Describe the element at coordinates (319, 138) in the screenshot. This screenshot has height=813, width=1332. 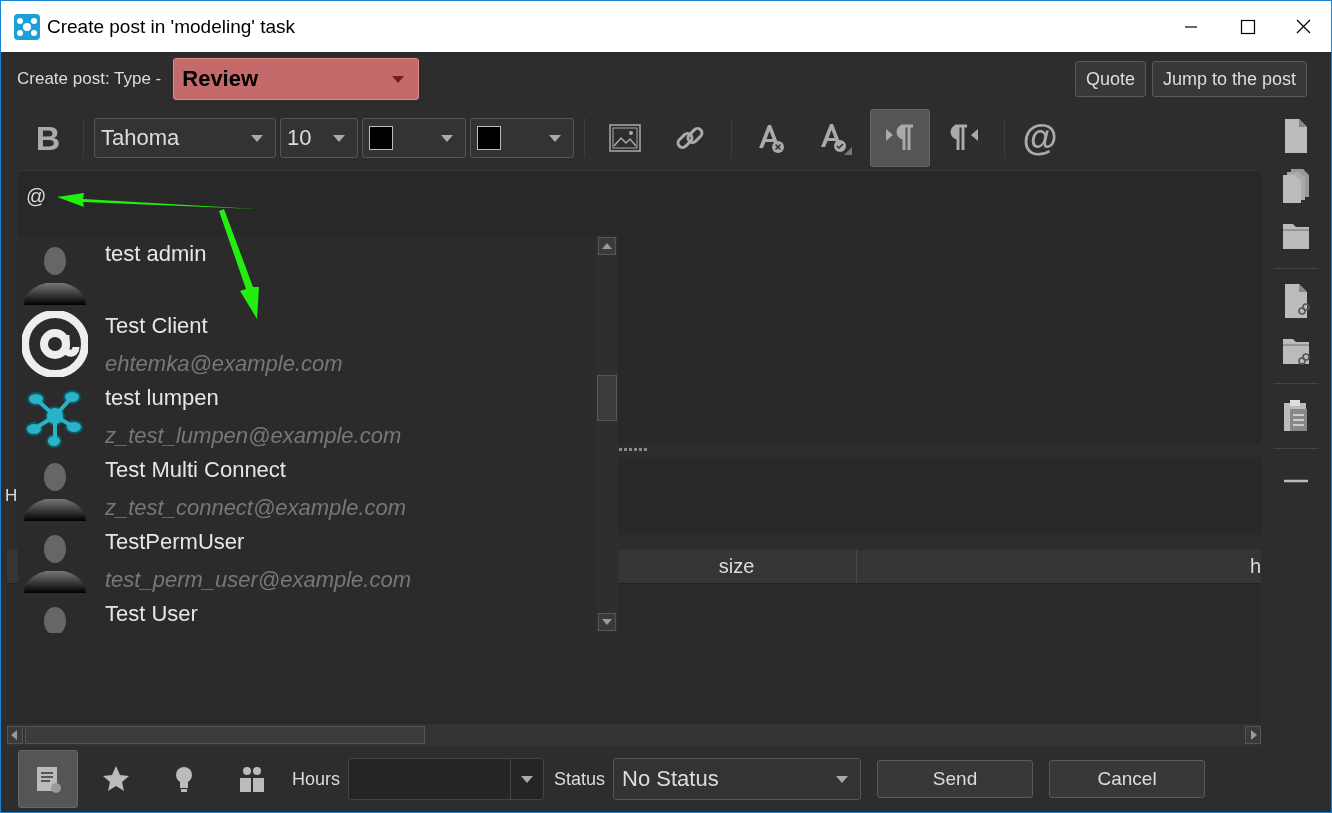
I see `size-dropdown: 10` at that location.